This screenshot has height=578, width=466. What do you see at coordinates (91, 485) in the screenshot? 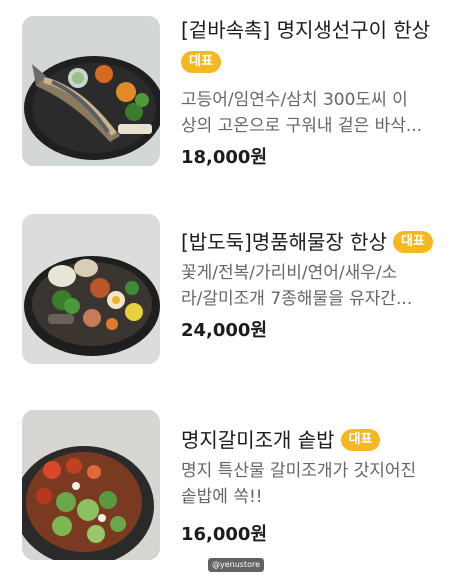
I see `clam-pot-rice-image` at bounding box center [91, 485].